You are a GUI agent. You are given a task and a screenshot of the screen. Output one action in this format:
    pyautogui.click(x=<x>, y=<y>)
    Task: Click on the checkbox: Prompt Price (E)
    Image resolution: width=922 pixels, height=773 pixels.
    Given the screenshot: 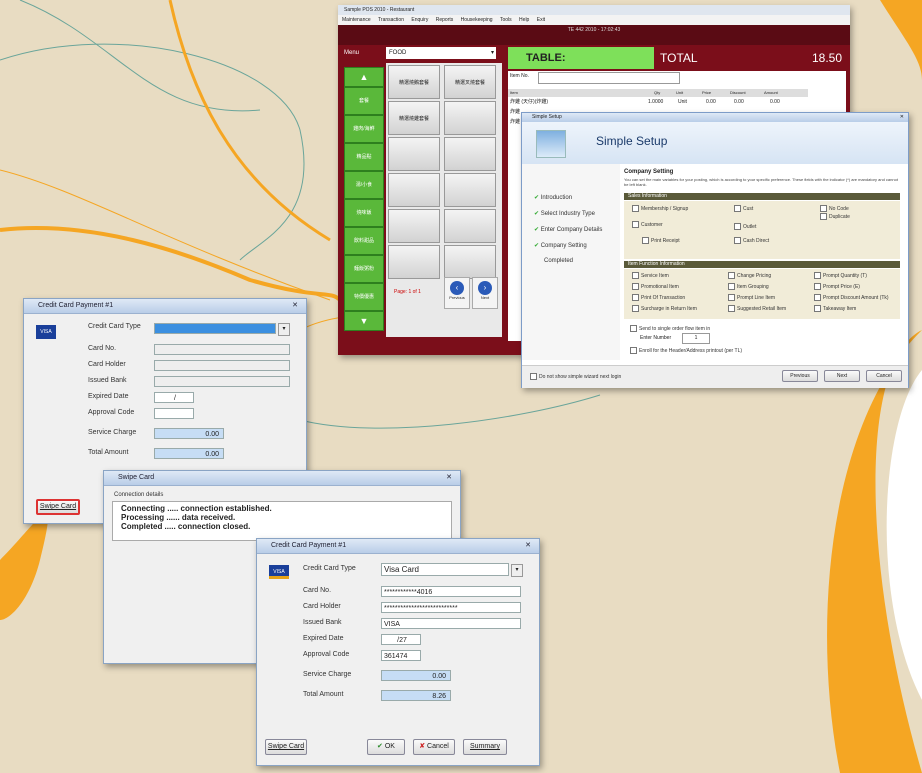 What is the action you would take?
    pyautogui.click(x=837, y=286)
    